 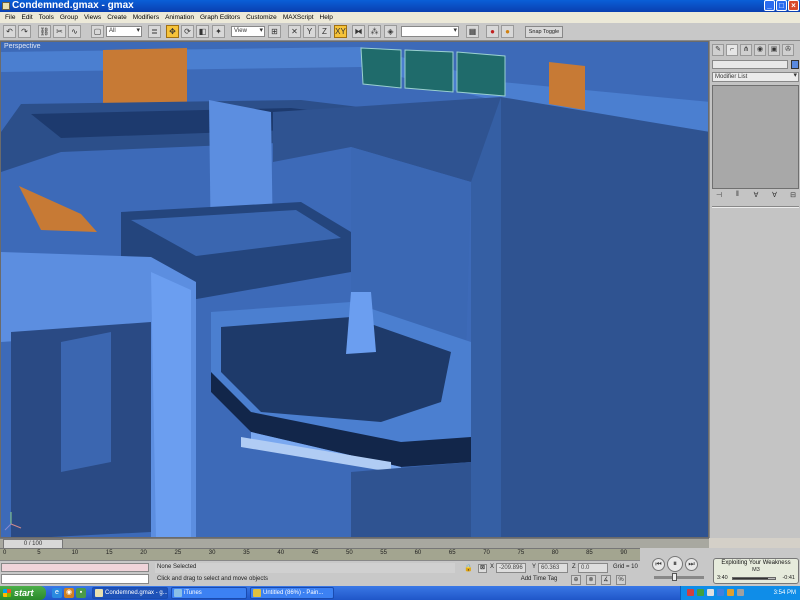 What do you see at coordinates (760, 50) in the screenshot?
I see `motion-tab: ◉` at bounding box center [760, 50].